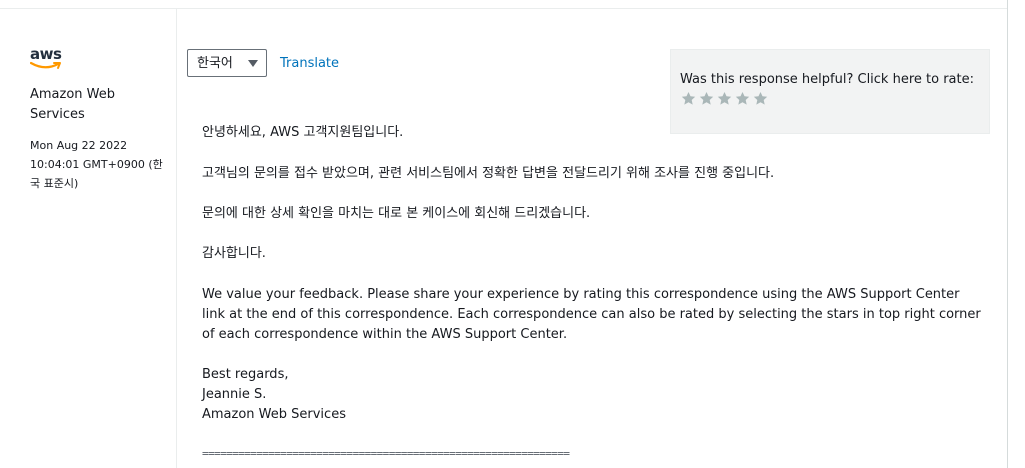 The width and height of the screenshot is (1025, 468). What do you see at coordinates (73, 104) in the screenshot?
I see `sender-name: Amazon Web Services` at bounding box center [73, 104].